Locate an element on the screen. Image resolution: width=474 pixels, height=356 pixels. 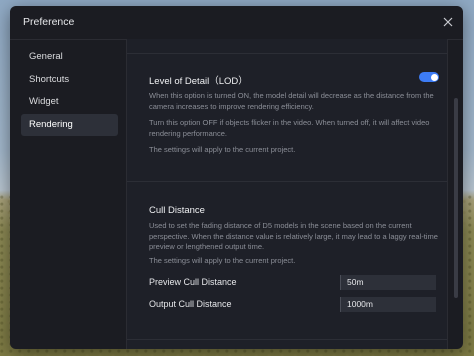
sidebar-item-shortcuts: Shortcuts is located at coordinates (69, 80).